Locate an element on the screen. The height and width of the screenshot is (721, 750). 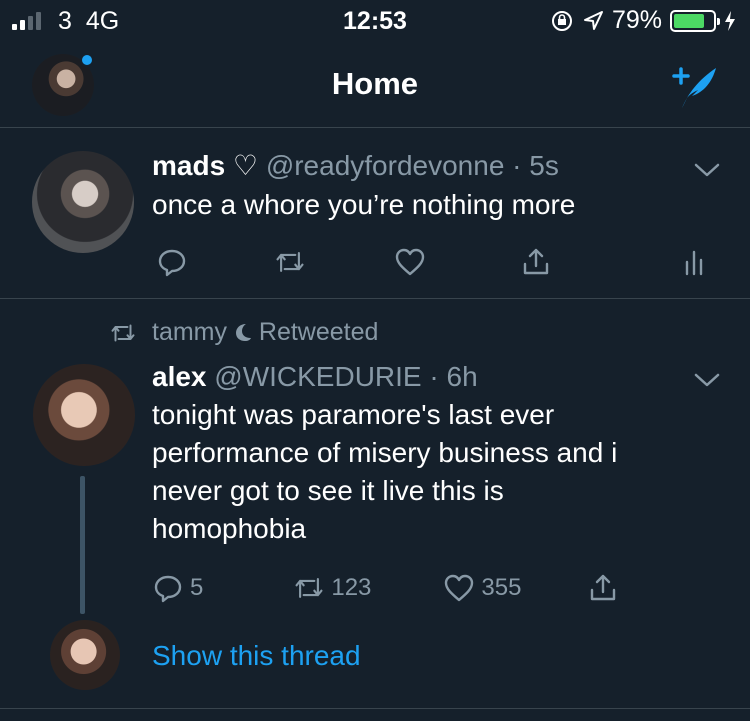
retweet-button: 123 is located at coordinates (332, 588).